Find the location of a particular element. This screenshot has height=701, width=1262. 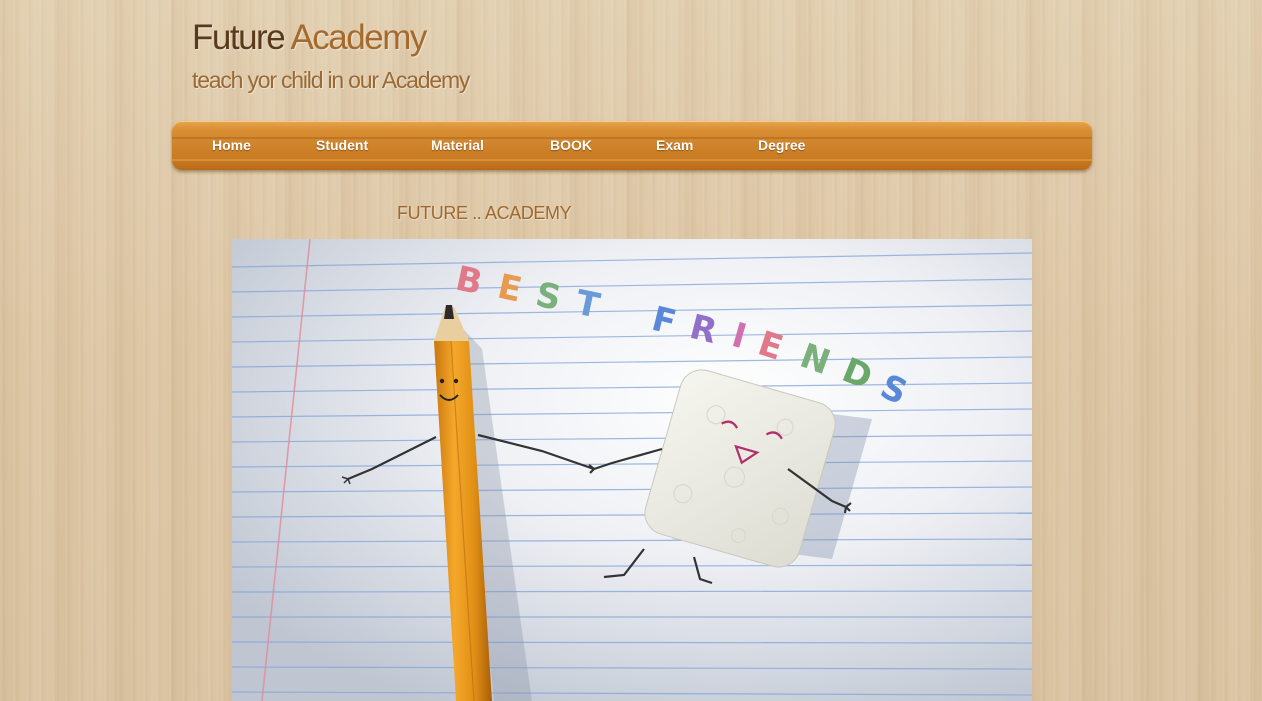

nav-item-degree: Degree is located at coordinates (781, 145).